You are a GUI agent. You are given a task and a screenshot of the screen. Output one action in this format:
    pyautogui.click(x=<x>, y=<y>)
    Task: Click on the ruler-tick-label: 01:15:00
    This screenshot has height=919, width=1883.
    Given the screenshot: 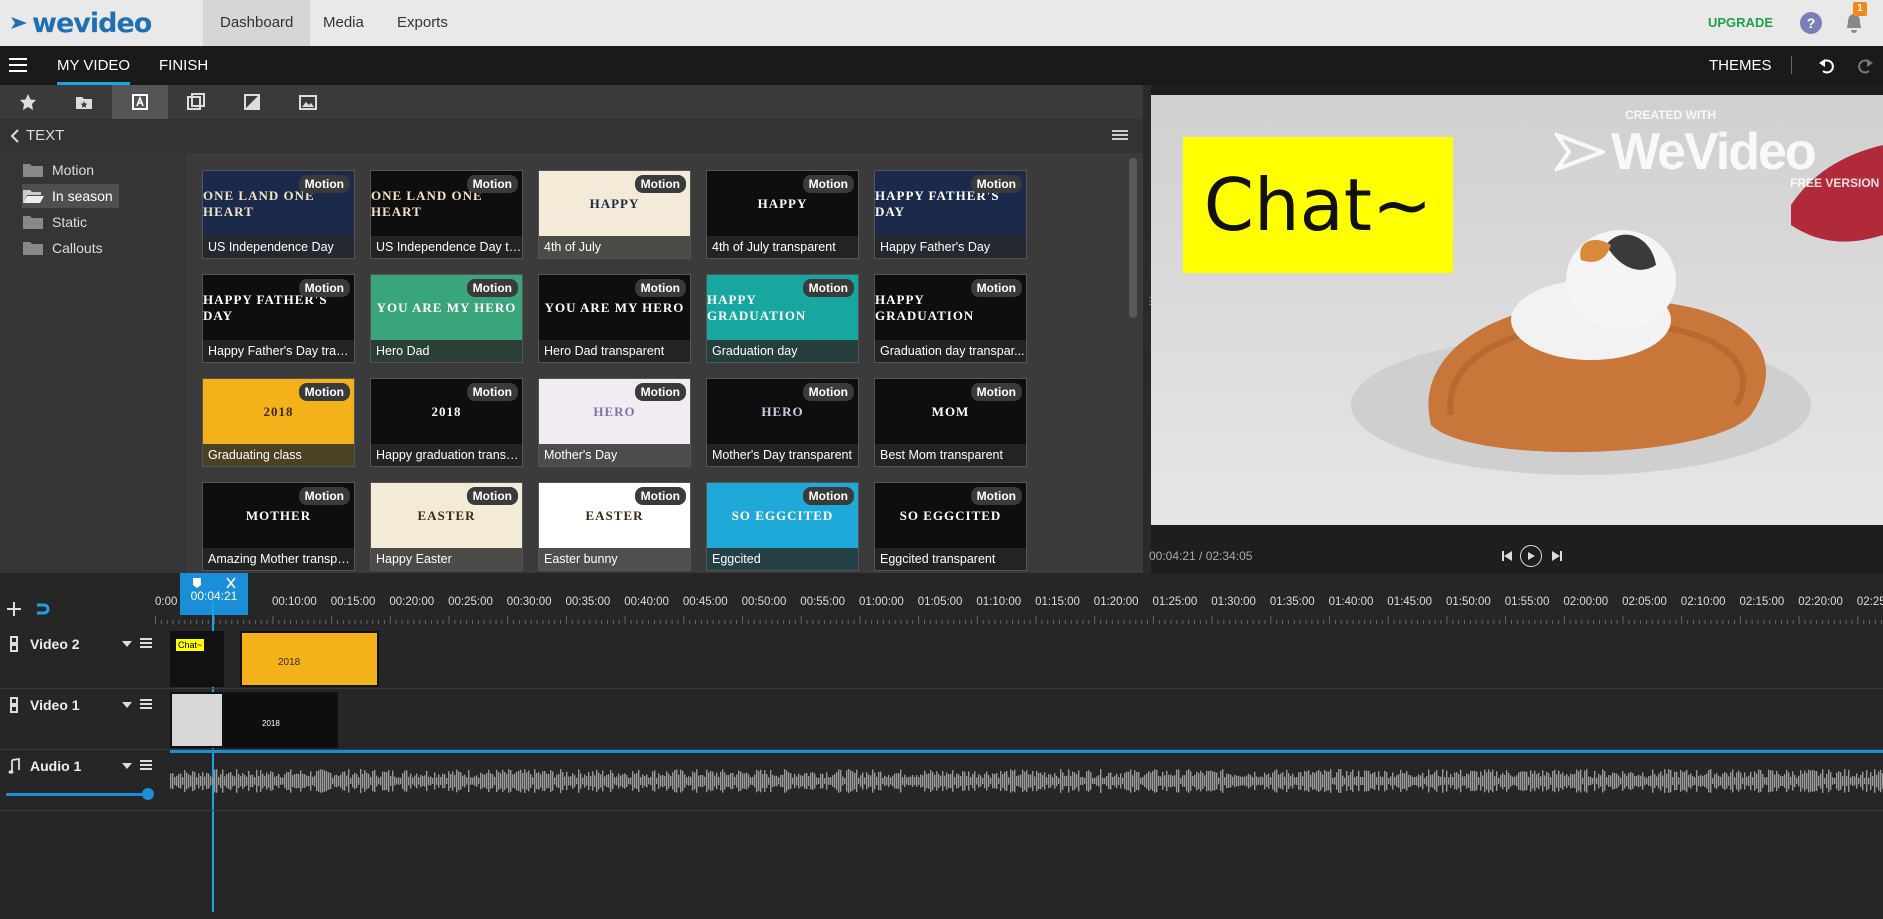 What is the action you would take?
    pyautogui.click(x=1057, y=602)
    